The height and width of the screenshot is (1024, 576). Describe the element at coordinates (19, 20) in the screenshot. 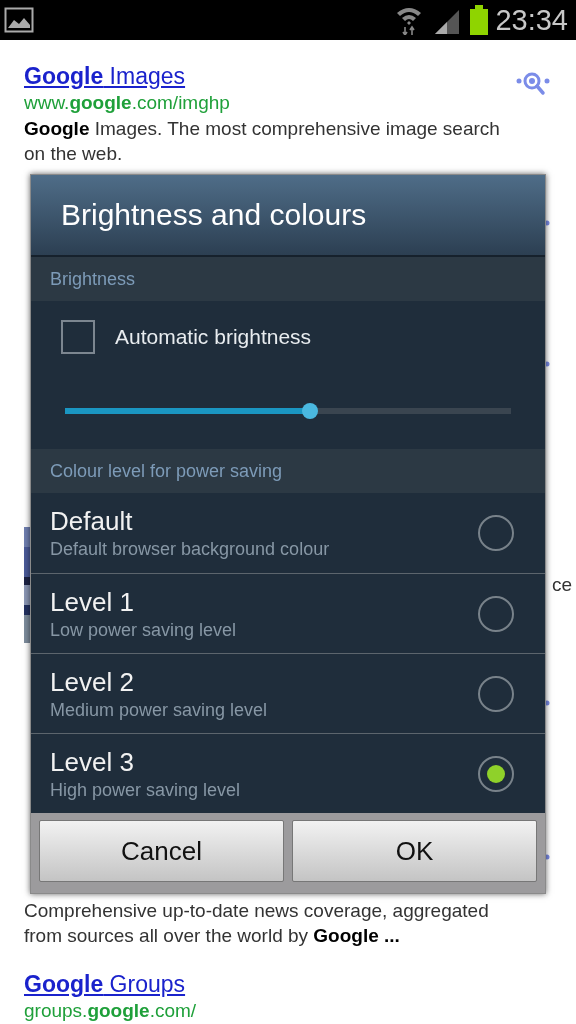

I see `picture-icon` at that location.